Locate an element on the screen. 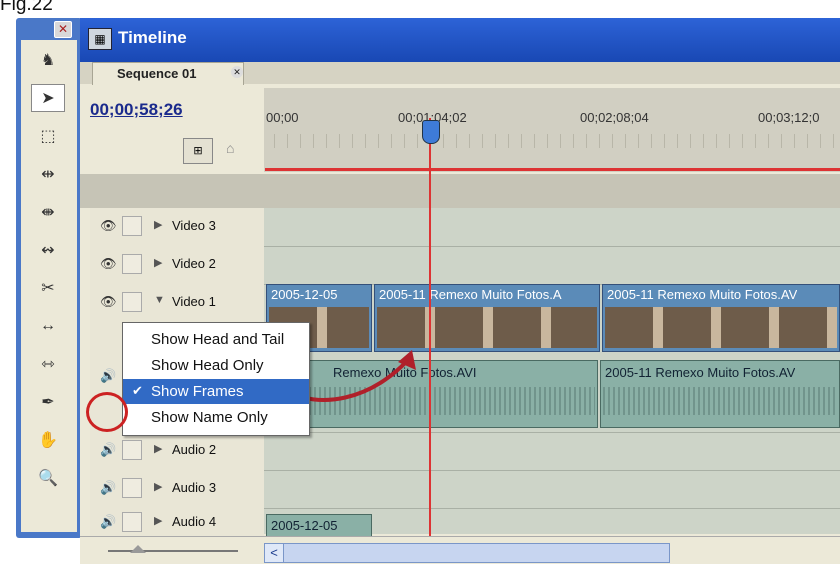  tab-sequence-01: Sequence 01 ✕ is located at coordinates (168, 73).